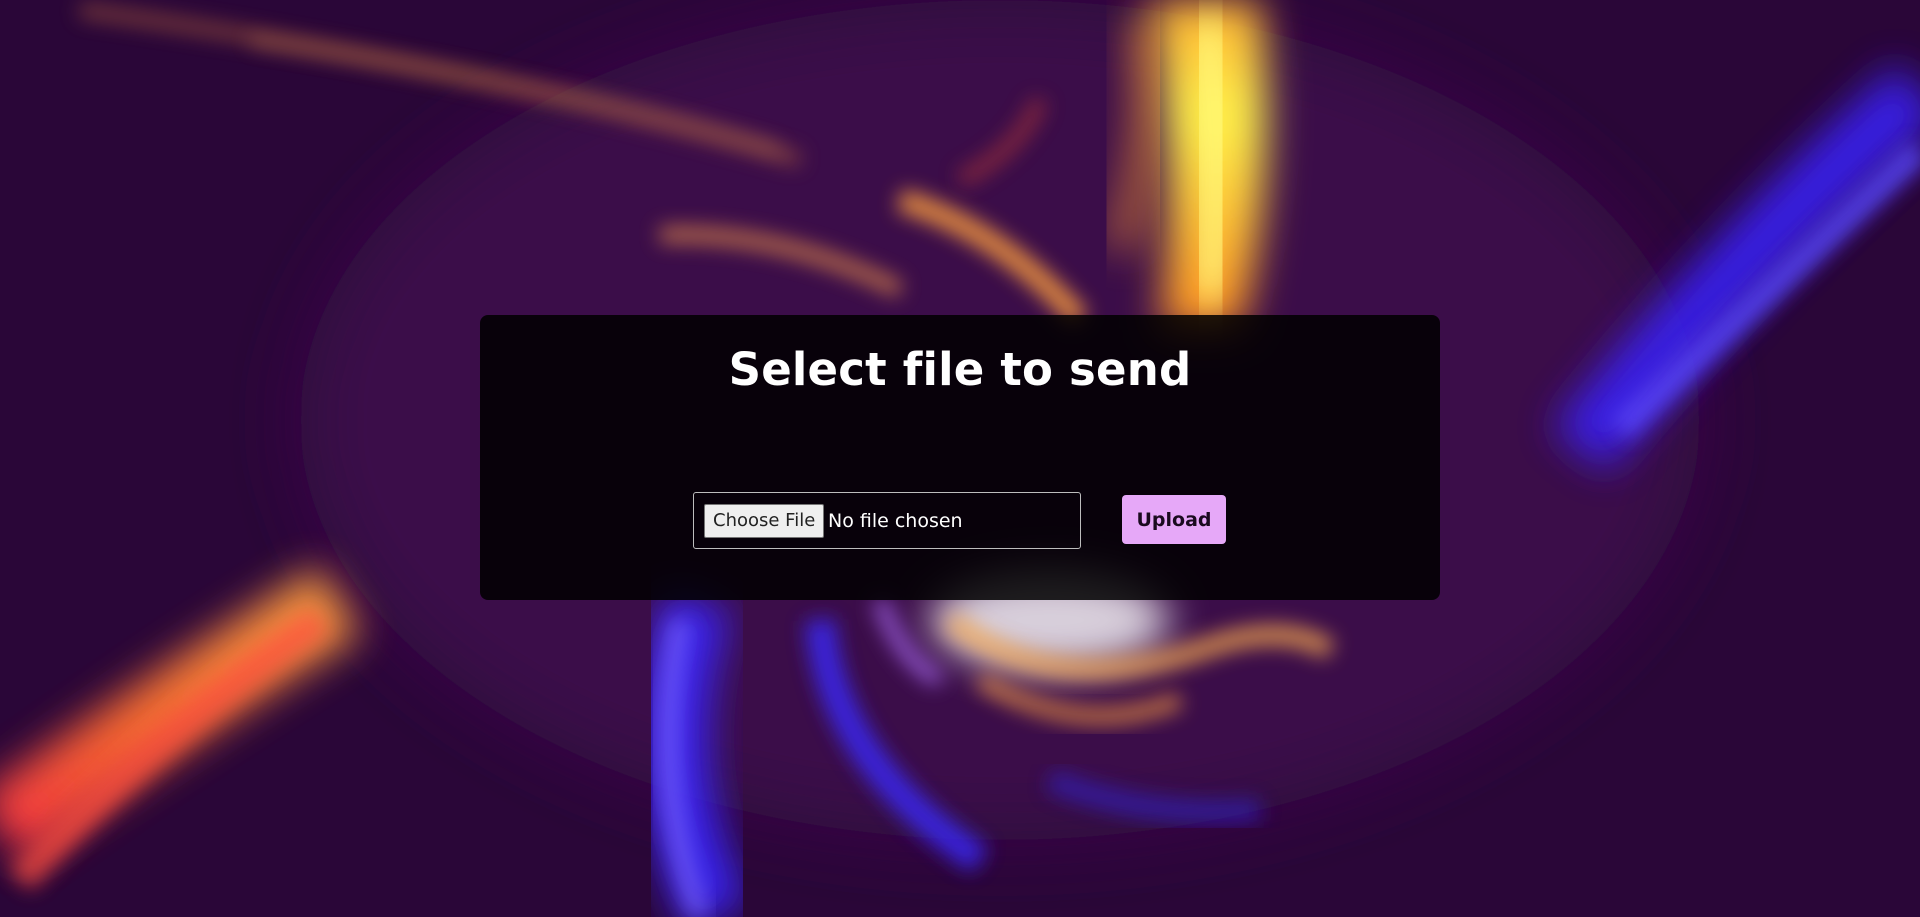 The height and width of the screenshot is (917, 1920). What do you see at coordinates (764, 521) in the screenshot?
I see `choose-file-button: Choose File` at bounding box center [764, 521].